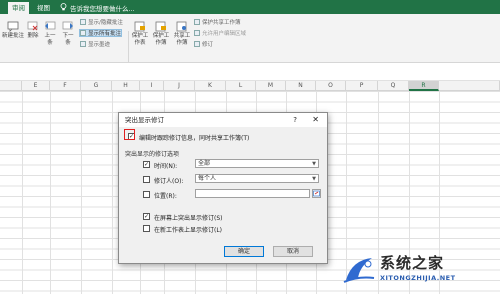  What do you see at coordinates (362, 86) in the screenshot?
I see `column-header: P` at bounding box center [362, 86].